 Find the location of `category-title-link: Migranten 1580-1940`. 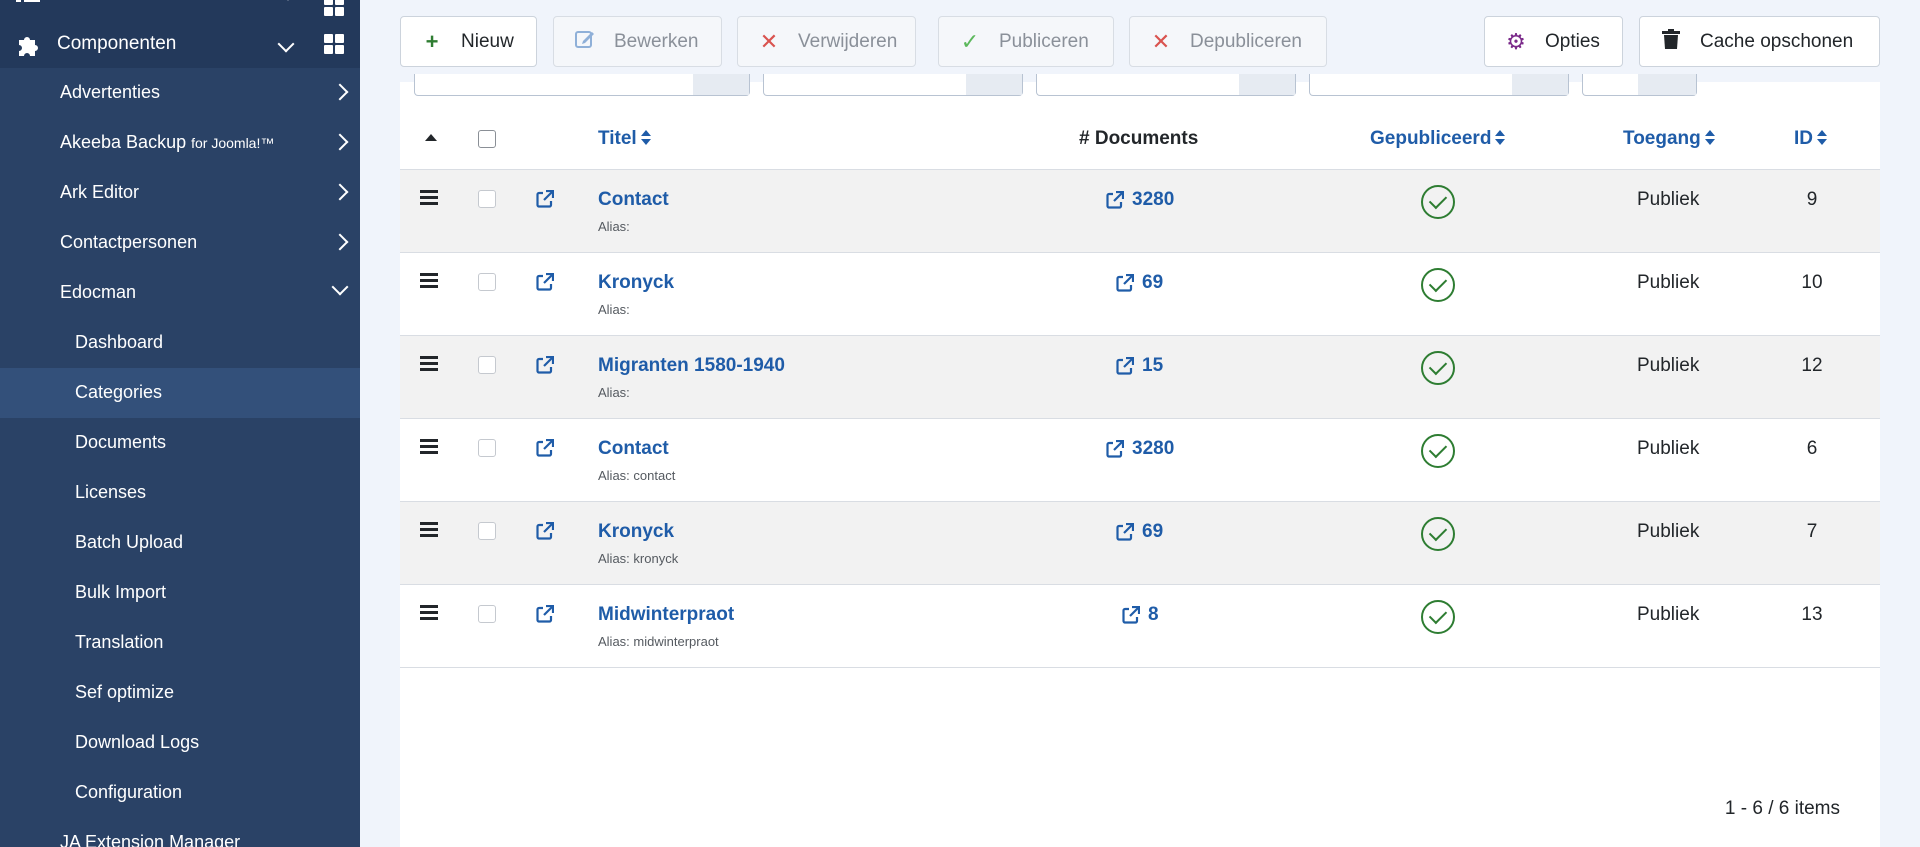

category-title-link: Migranten 1580-1940 is located at coordinates (691, 366).